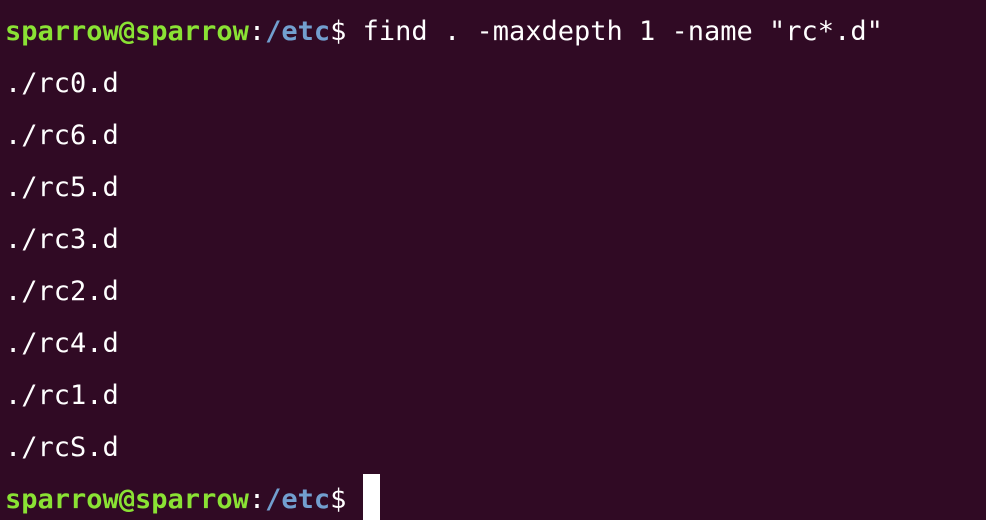 This screenshot has width=986, height=520. I want to click on active-prompt-line: sparrow@sparrow:/etc$, so click(193, 497).